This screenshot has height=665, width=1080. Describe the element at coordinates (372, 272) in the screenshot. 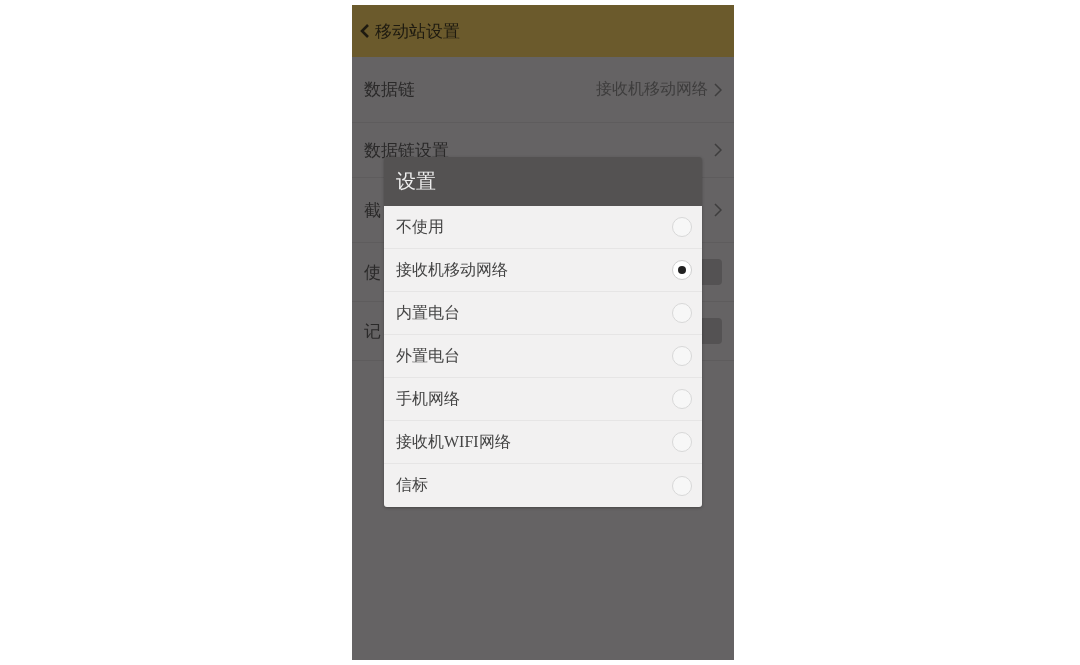

I see `setting-label: 使` at that location.